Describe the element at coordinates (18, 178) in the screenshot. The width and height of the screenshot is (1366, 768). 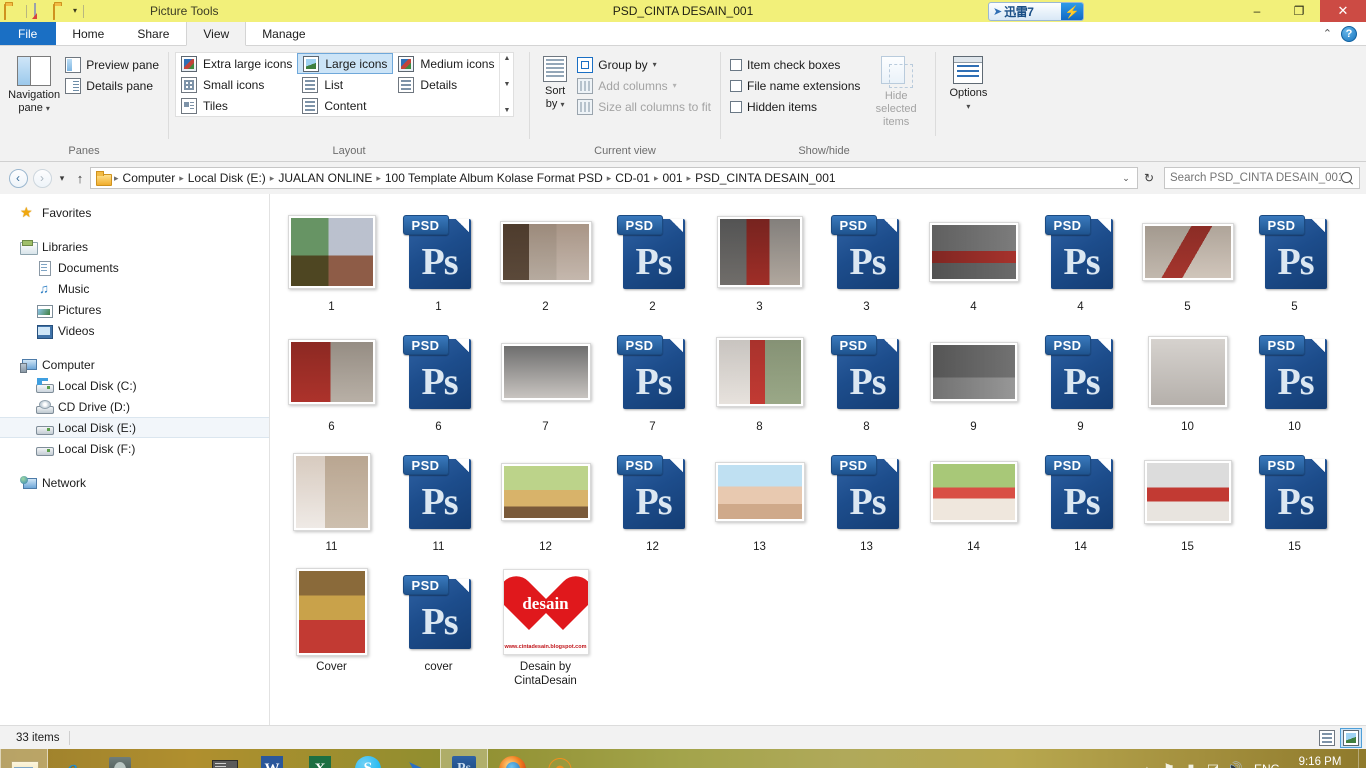
I see `back-button: ‹` at that location.